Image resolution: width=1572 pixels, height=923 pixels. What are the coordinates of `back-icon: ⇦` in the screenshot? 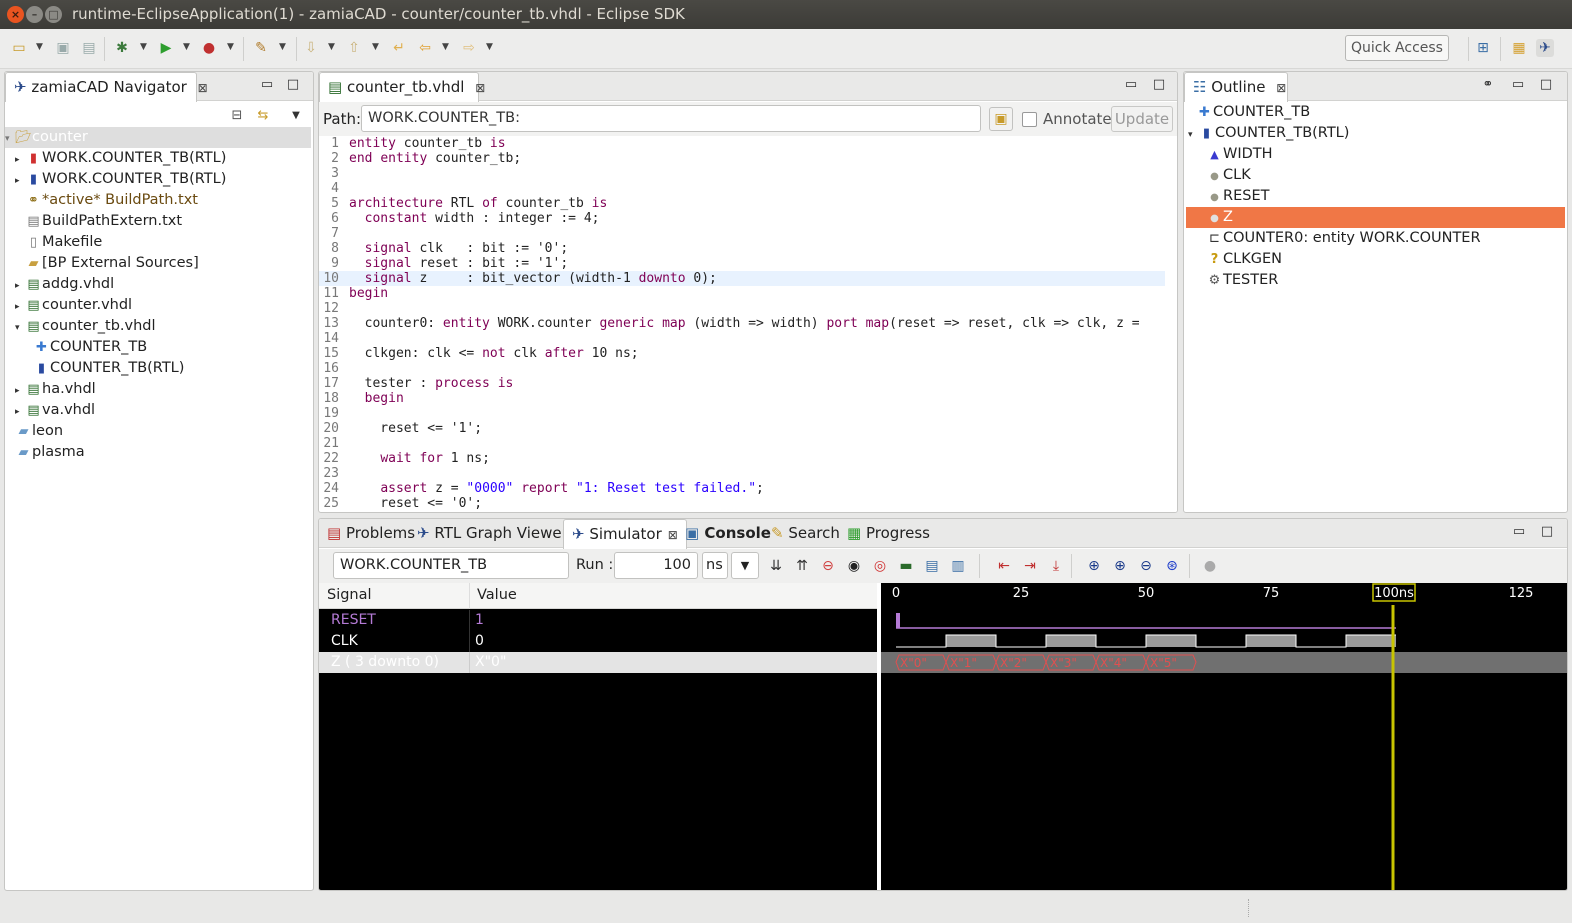 It's located at (425, 48).